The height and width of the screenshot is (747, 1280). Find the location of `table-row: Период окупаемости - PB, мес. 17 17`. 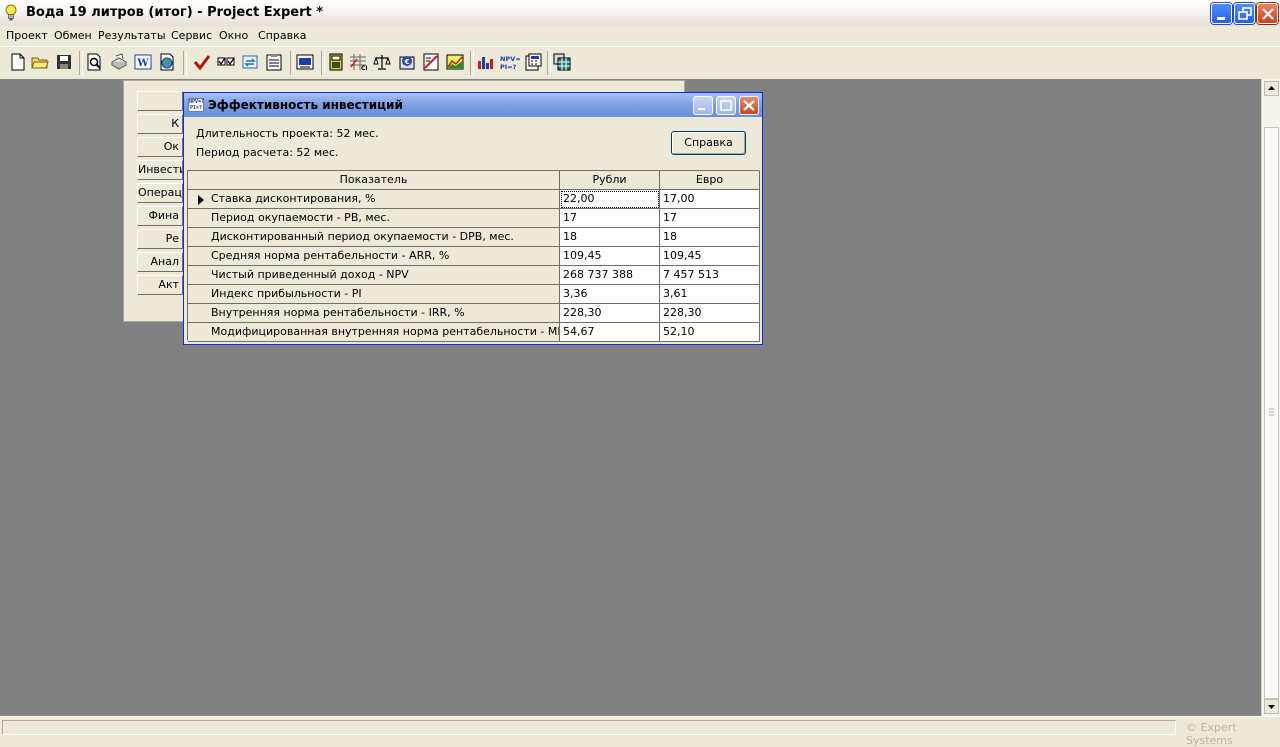

table-row: Период окупаемости - PB, мес. 17 17 is located at coordinates (474, 218).